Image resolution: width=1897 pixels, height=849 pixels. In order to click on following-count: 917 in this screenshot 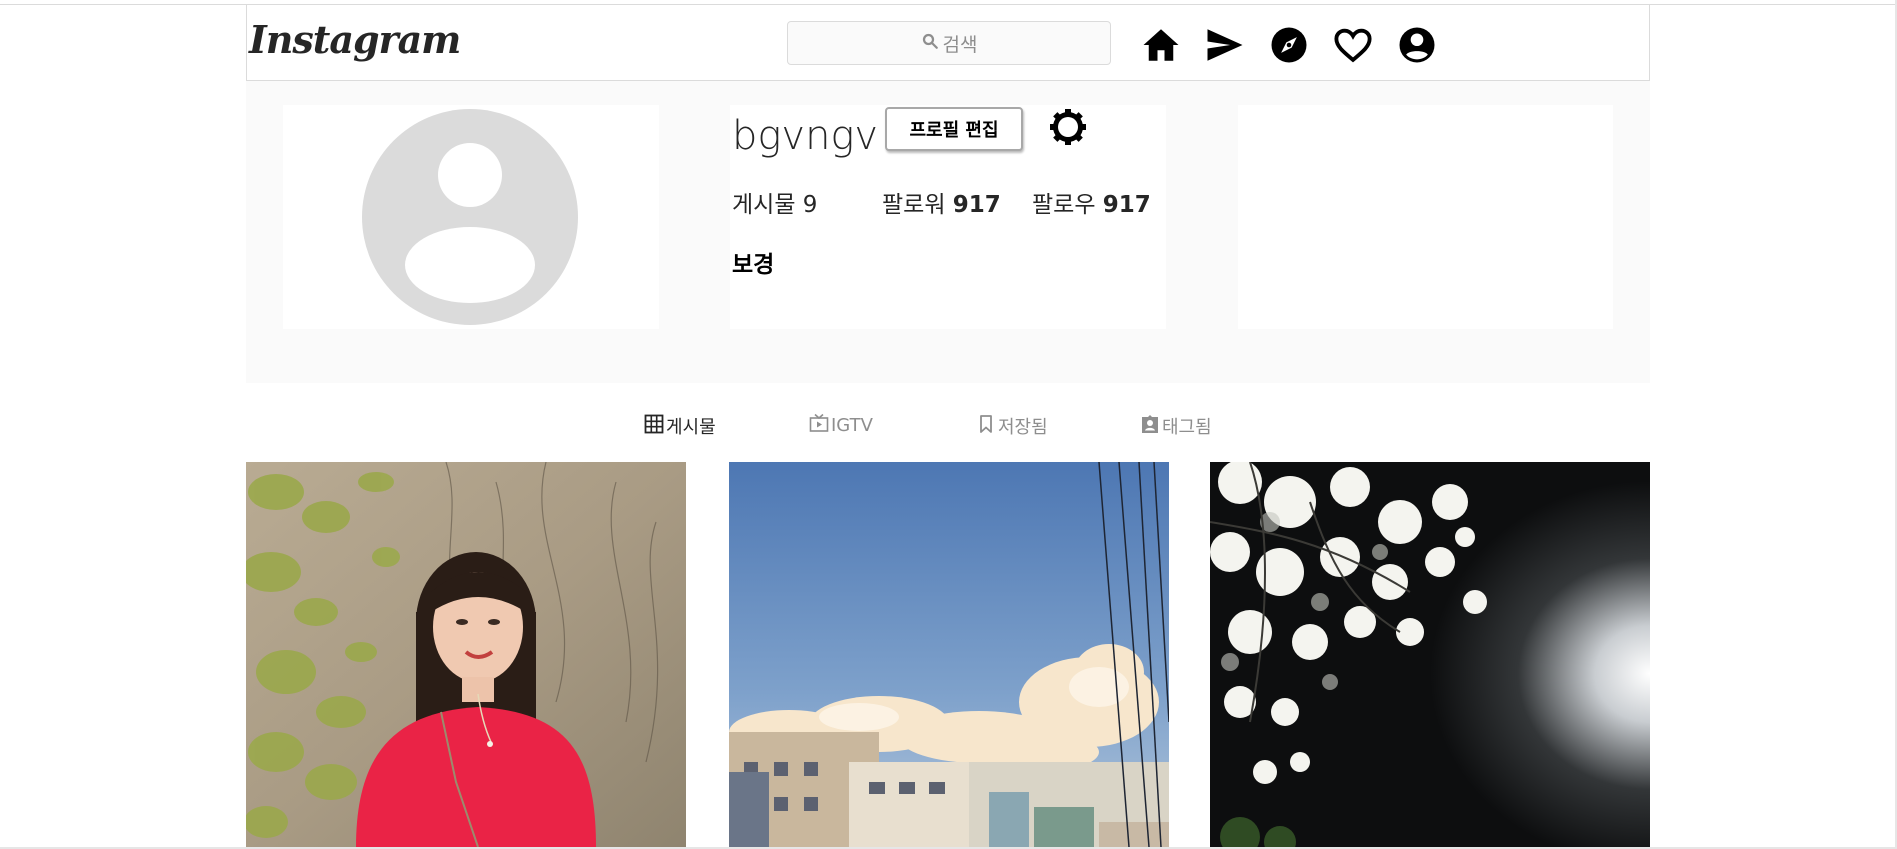, I will do `click(1126, 205)`.